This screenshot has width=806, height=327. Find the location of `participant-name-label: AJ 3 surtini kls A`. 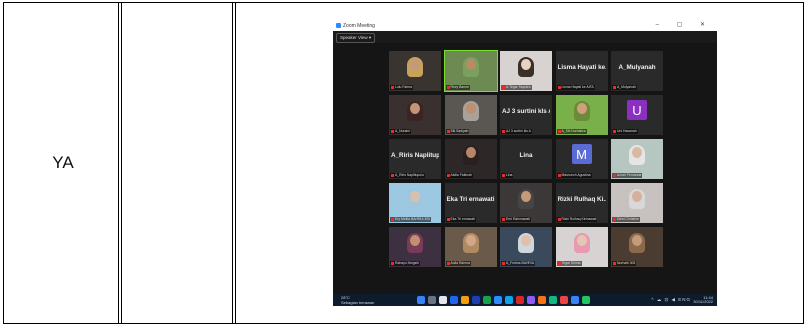

participant-name-label: AJ 3 surtini kls A is located at coordinates (516, 131).